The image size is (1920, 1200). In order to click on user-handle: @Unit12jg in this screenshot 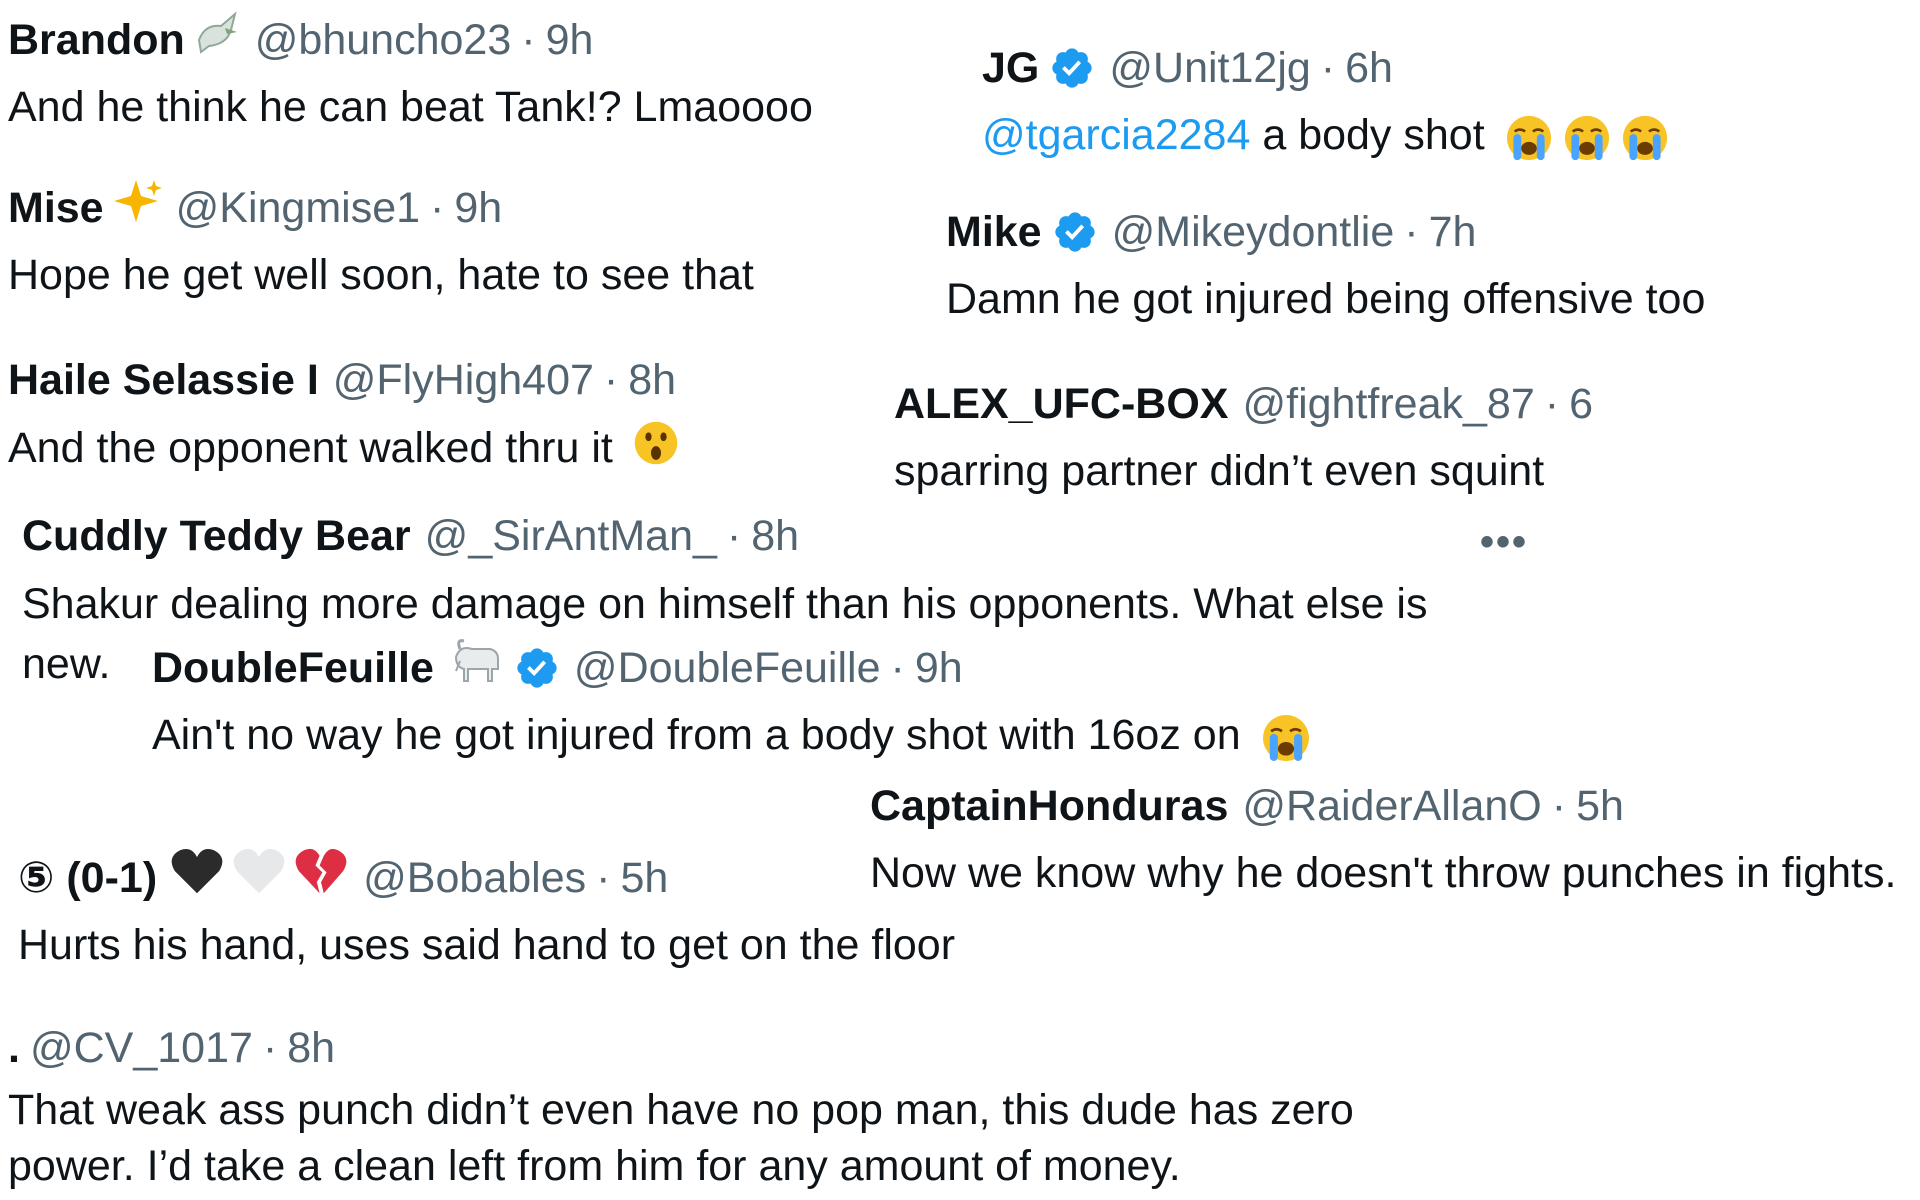, I will do `click(1209, 68)`.